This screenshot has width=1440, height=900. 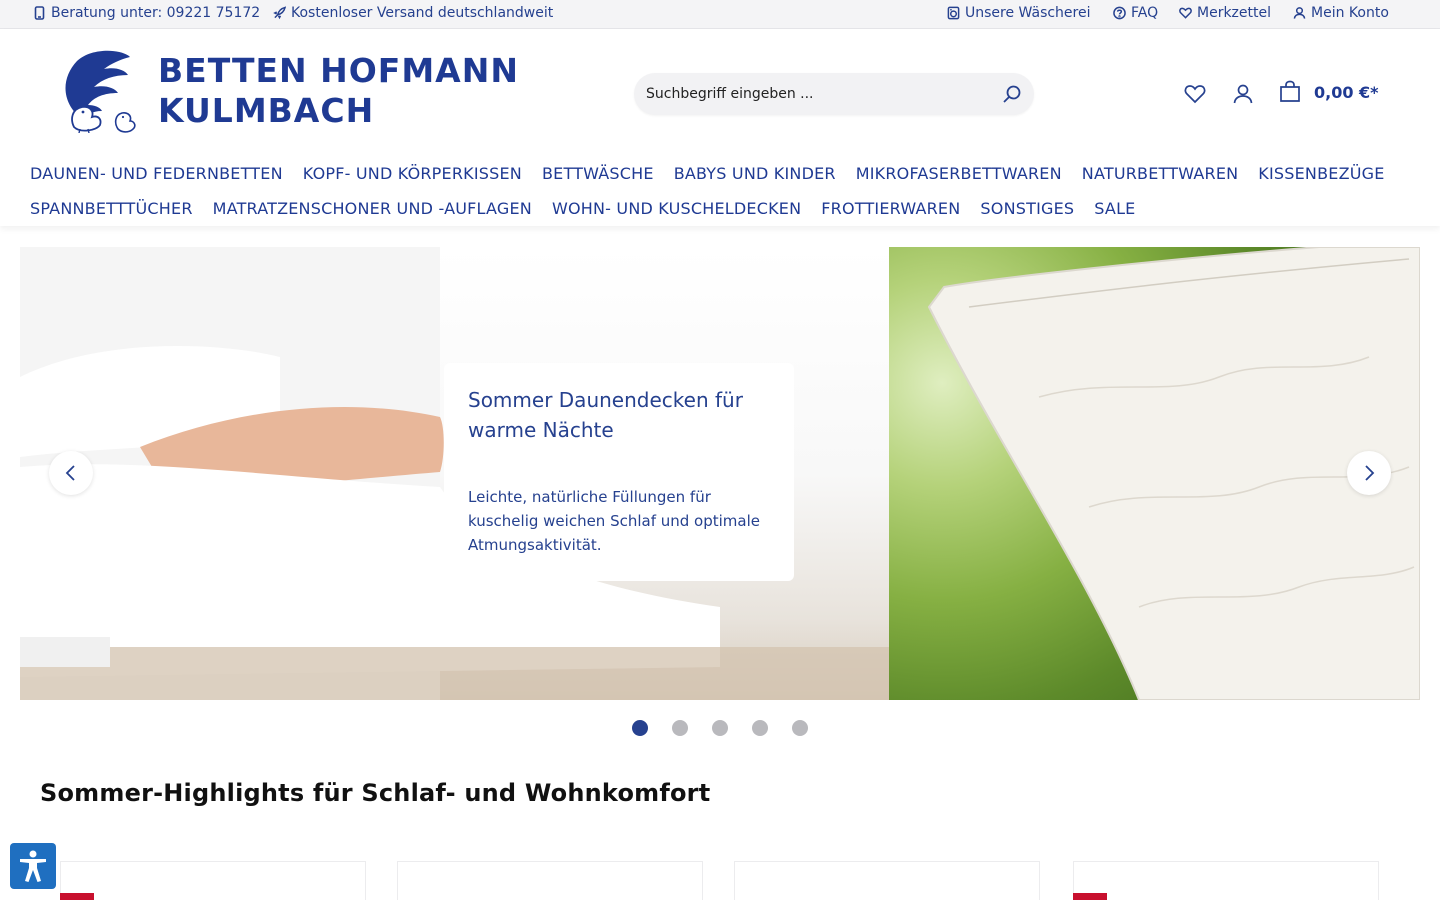 What do you see at coordinates (1114, 208) in the screenshot?
I see `nav-item-sale: SALE` at bounding box center [1114, 208].